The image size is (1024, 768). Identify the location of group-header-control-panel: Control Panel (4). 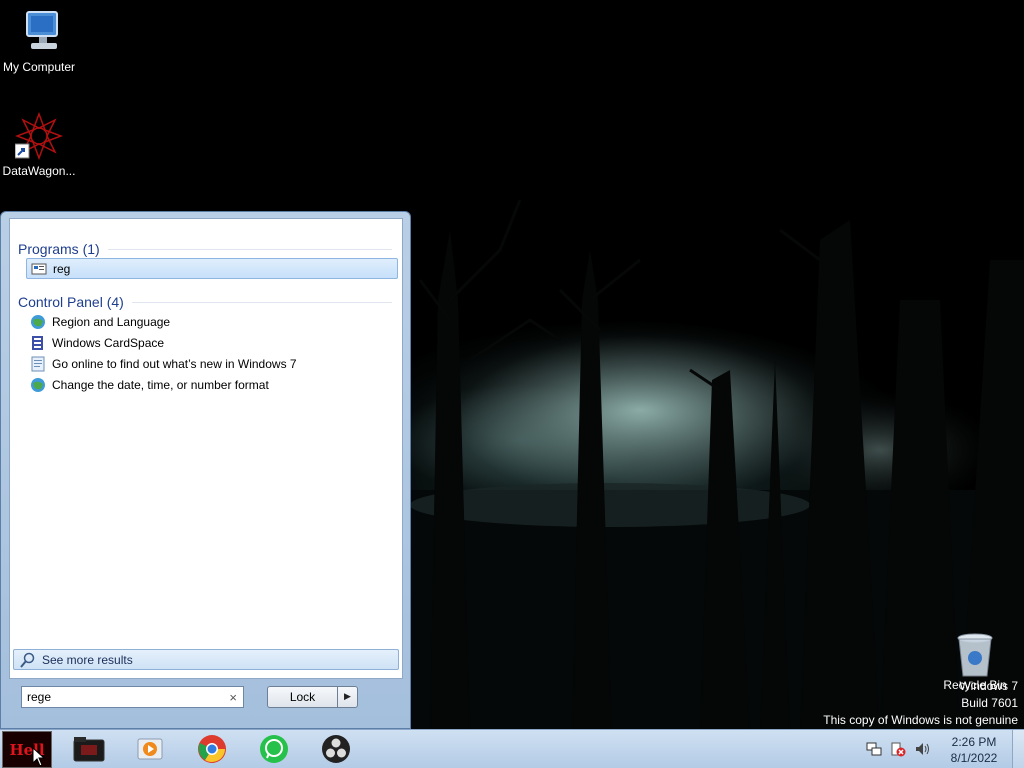
(205, 302).